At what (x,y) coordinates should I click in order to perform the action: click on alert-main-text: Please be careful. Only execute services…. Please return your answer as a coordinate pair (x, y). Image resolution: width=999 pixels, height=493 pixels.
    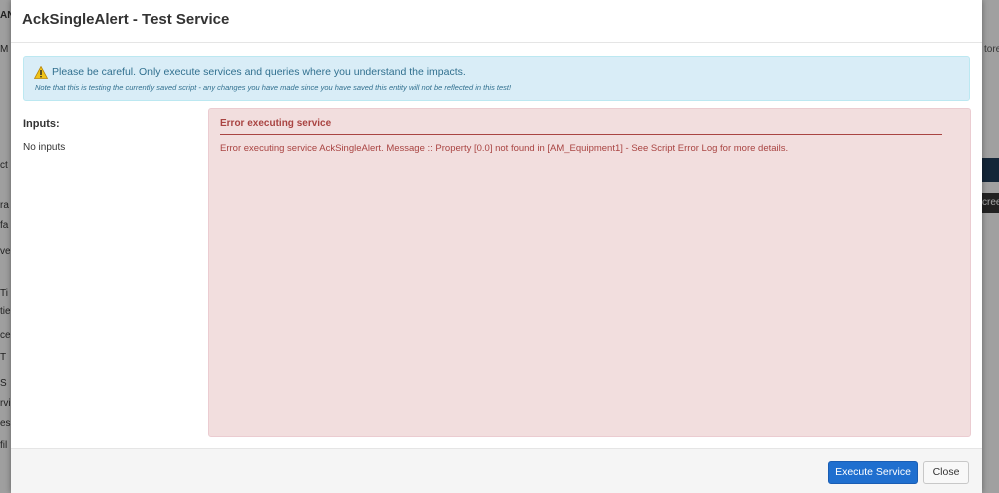
    Looking at the image, I should click on (259, 72).